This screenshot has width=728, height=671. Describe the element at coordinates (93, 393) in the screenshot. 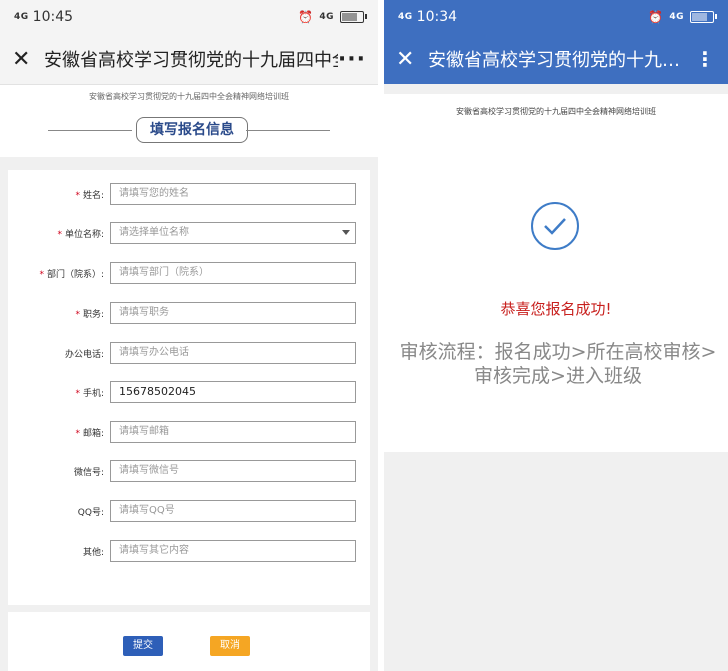

I see `label-text: 手机:` at that location.